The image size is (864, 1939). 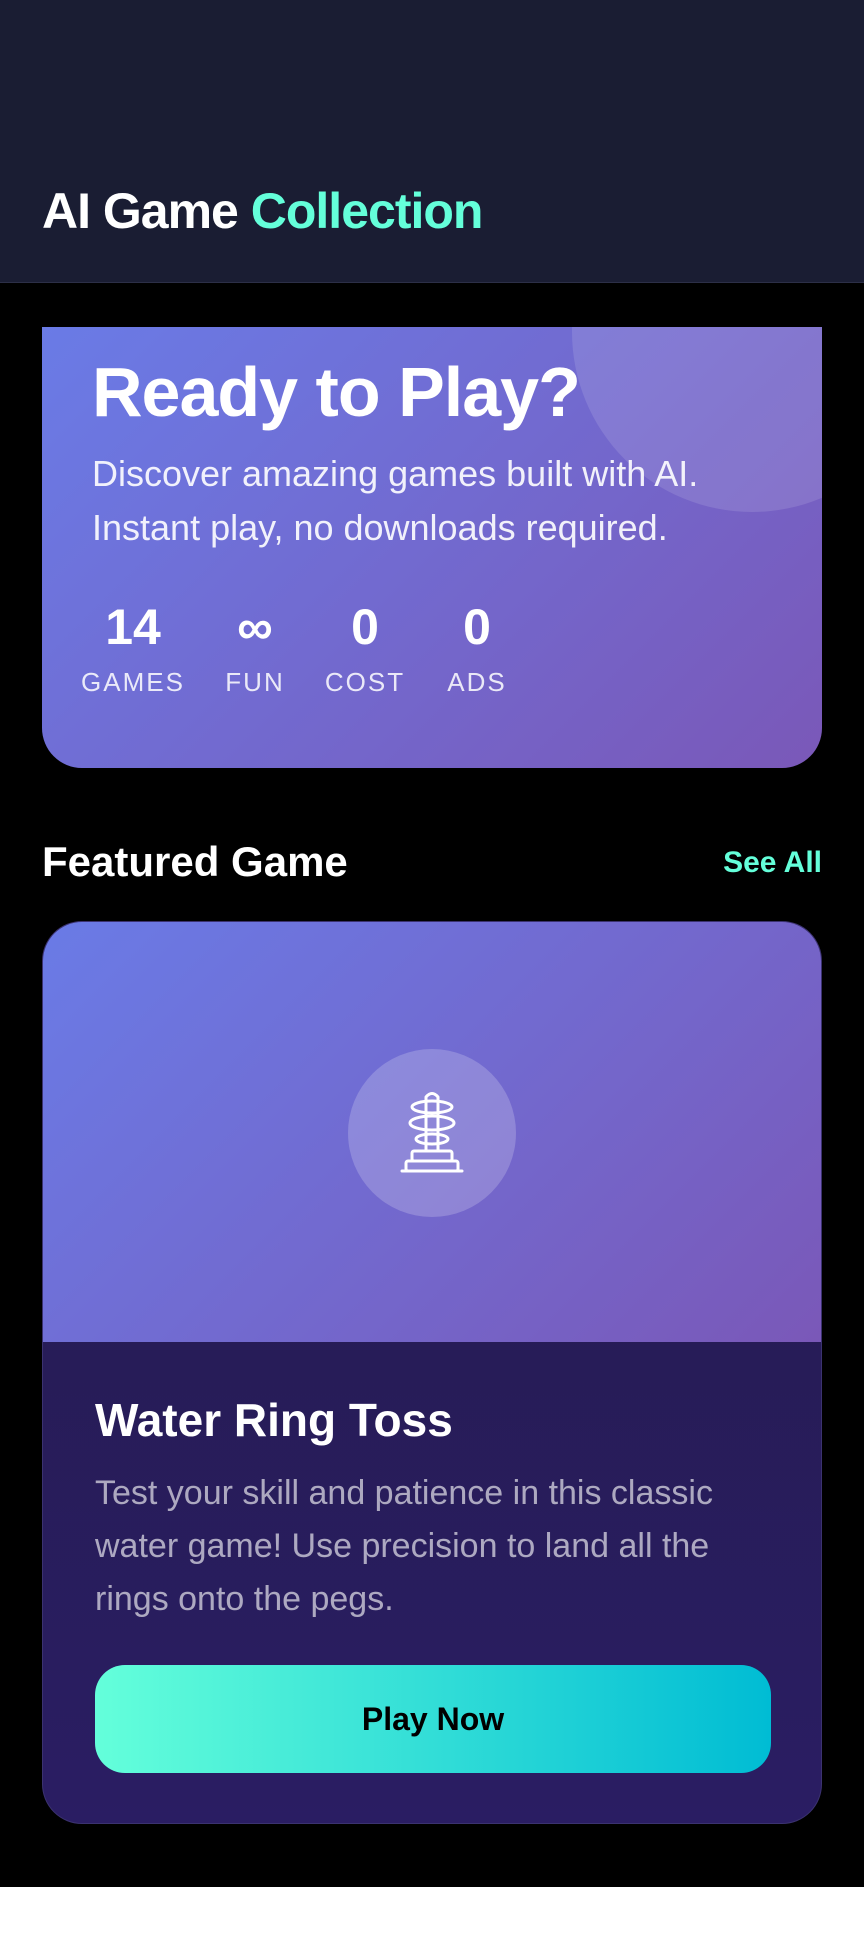 I want to click on app-title-main: AI Game, so click(x=140, y=211).